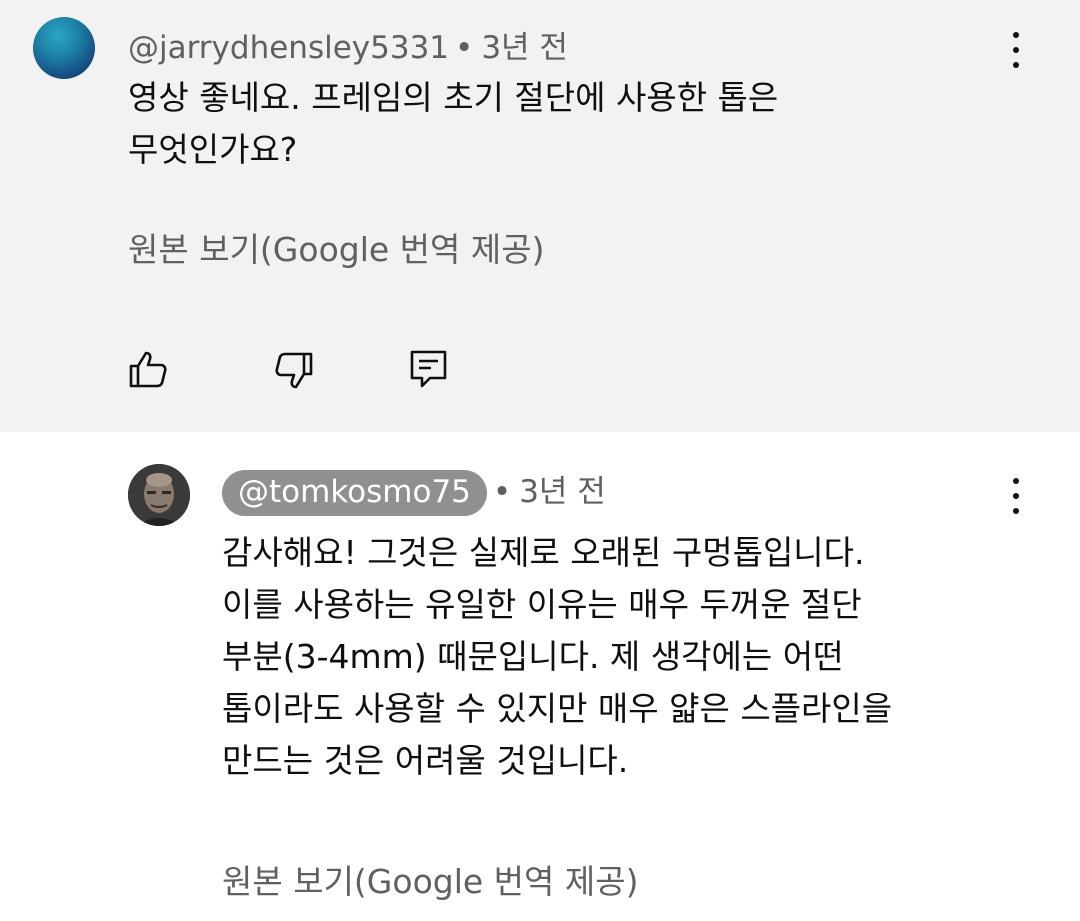 The width and height of the screenshot is (1080, 921). Describe the element at coordinates (64, 48) in the screenshot. I see `commenter-avatar` at that location.